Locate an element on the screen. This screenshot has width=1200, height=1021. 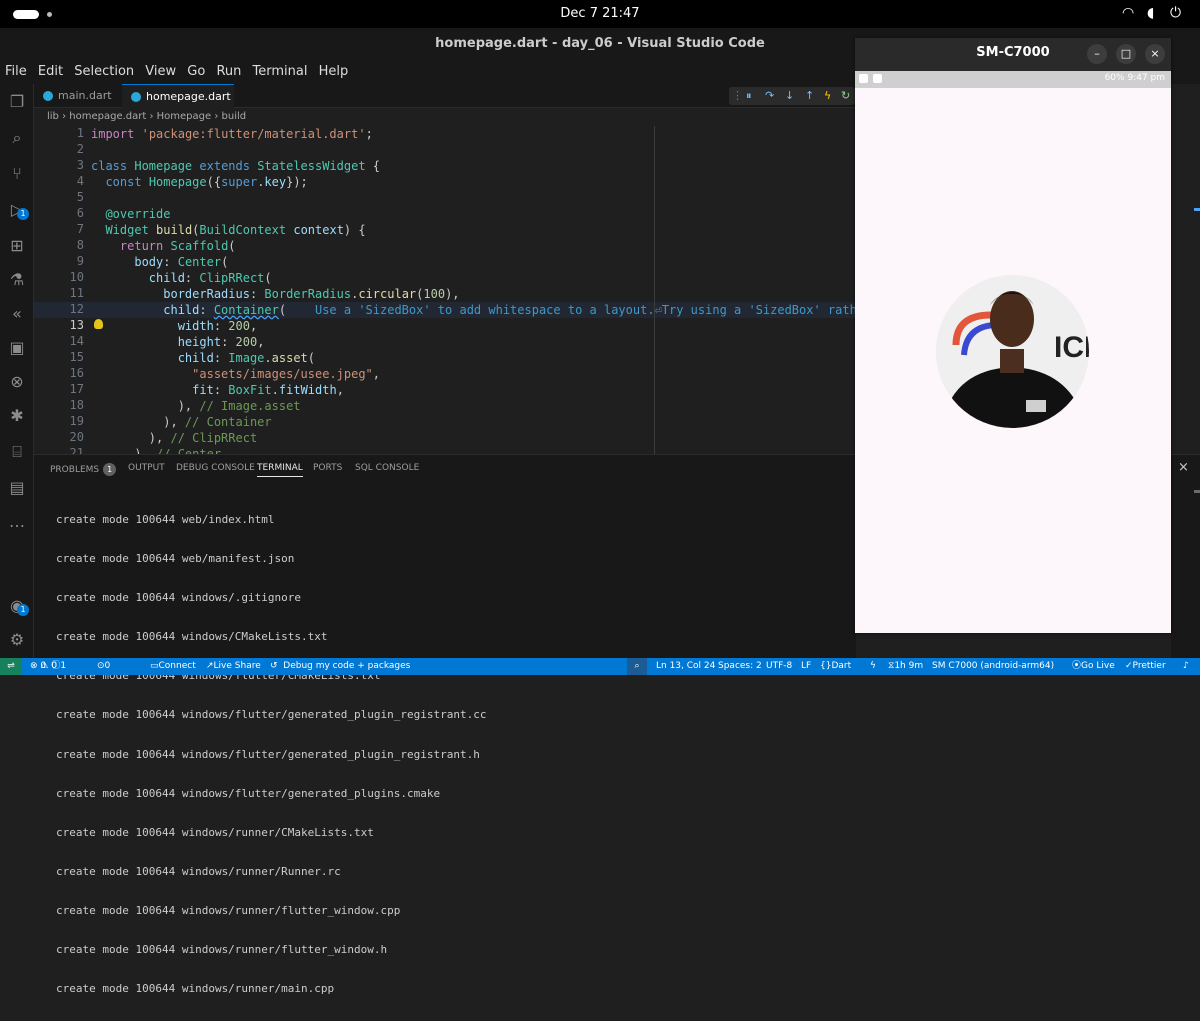
power-icon: ⏻ is located at coordinates (1175, 13).